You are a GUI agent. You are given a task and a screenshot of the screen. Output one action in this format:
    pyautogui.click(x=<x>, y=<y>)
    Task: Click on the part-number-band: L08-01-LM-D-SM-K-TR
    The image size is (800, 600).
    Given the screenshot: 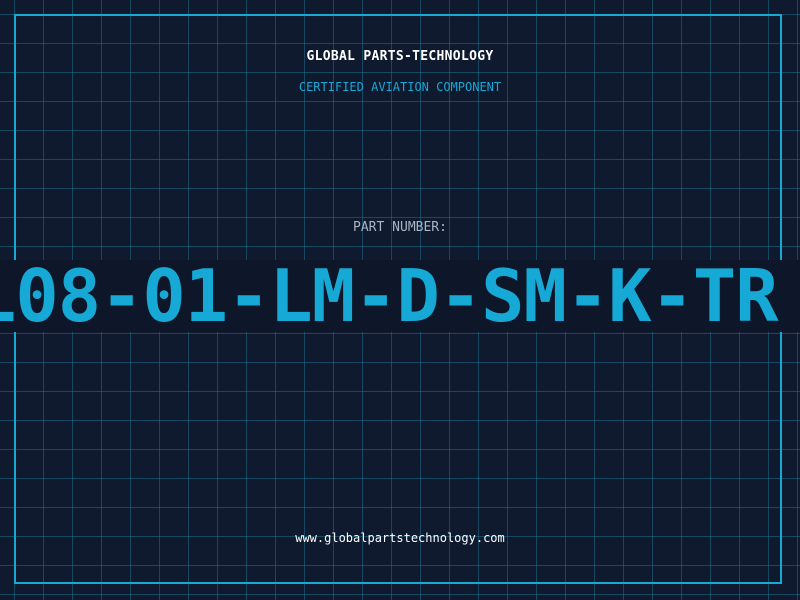 What is the action you would take?
    pyautogui.click(x=400, y=296)
    